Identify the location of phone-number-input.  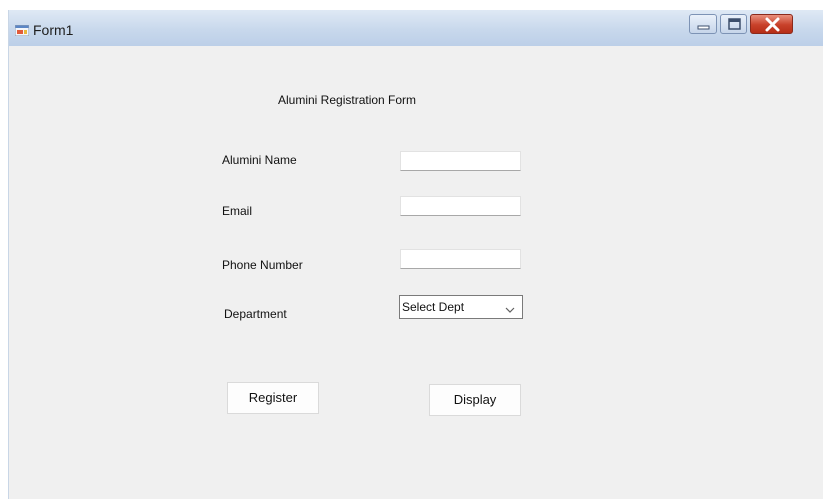
(460, 259).